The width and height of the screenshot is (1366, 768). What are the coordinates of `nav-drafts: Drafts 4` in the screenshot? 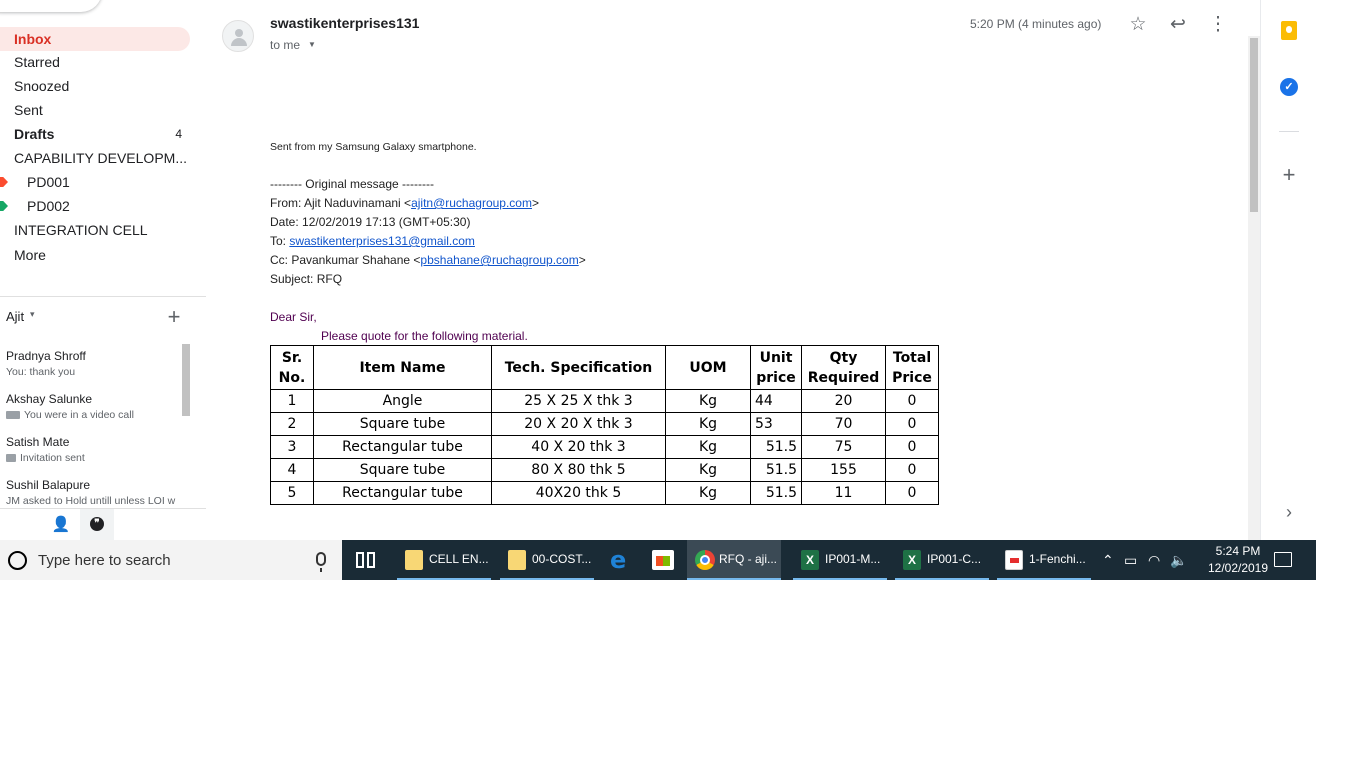 It's located at (95, 134).